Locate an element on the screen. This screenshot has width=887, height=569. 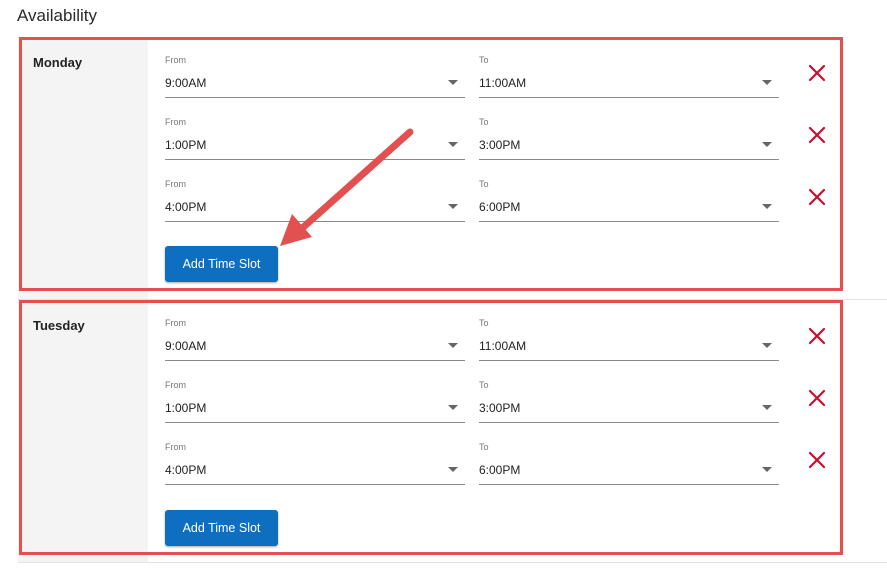
day-label-column: Monday is located at coordinates (83, 168).